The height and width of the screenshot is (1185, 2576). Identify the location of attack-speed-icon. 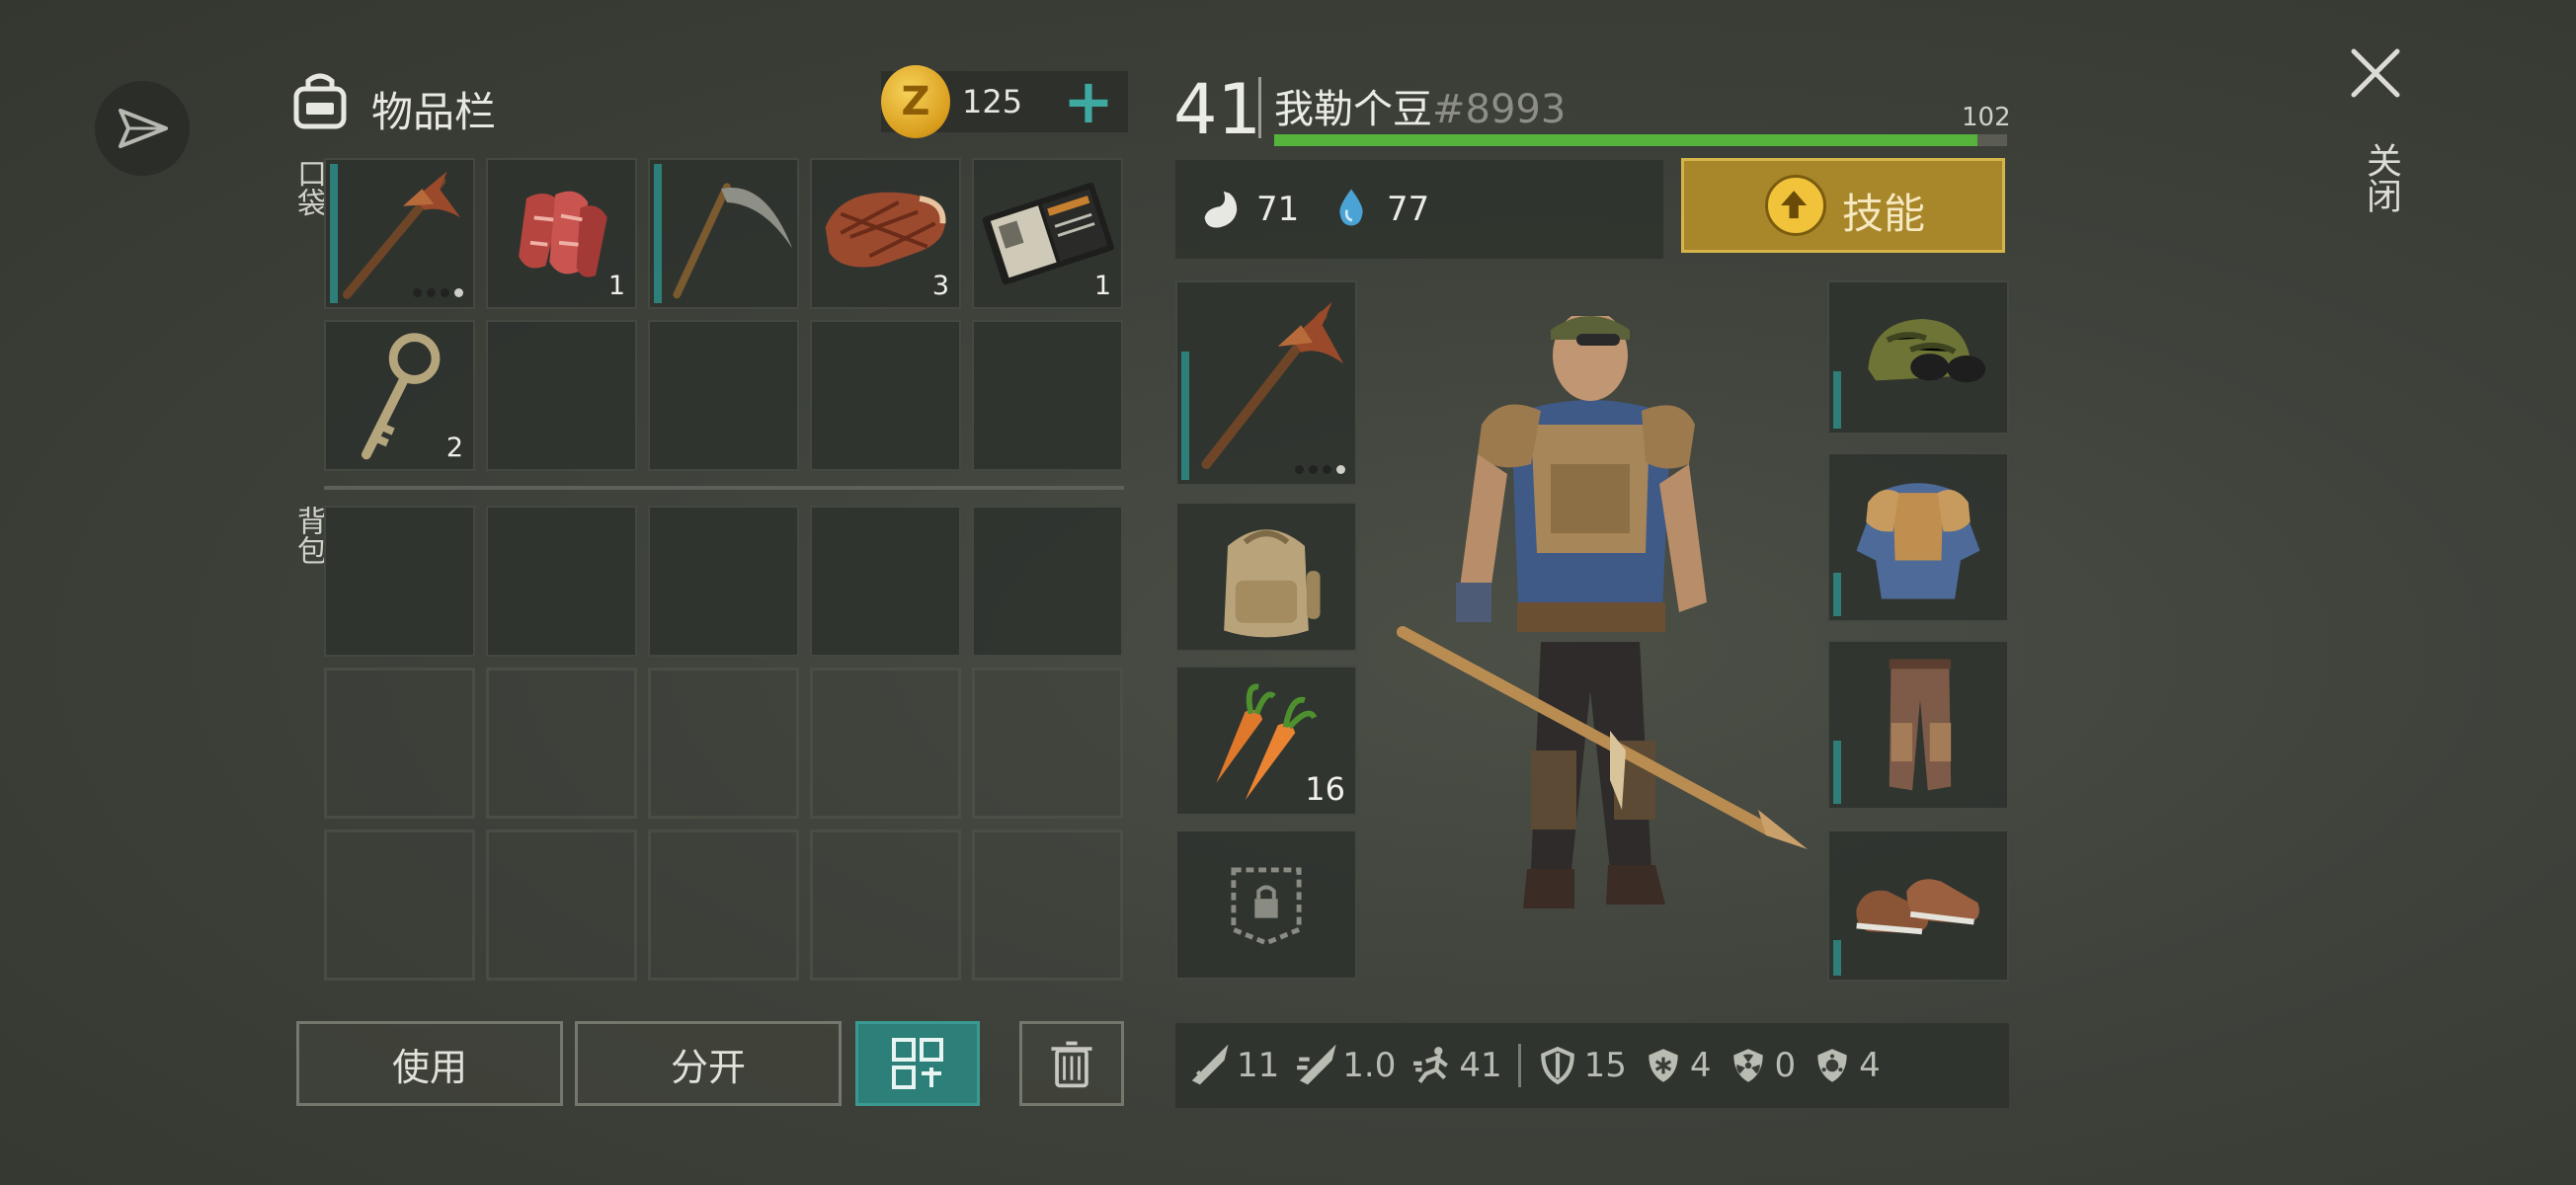
(1316, 1065).